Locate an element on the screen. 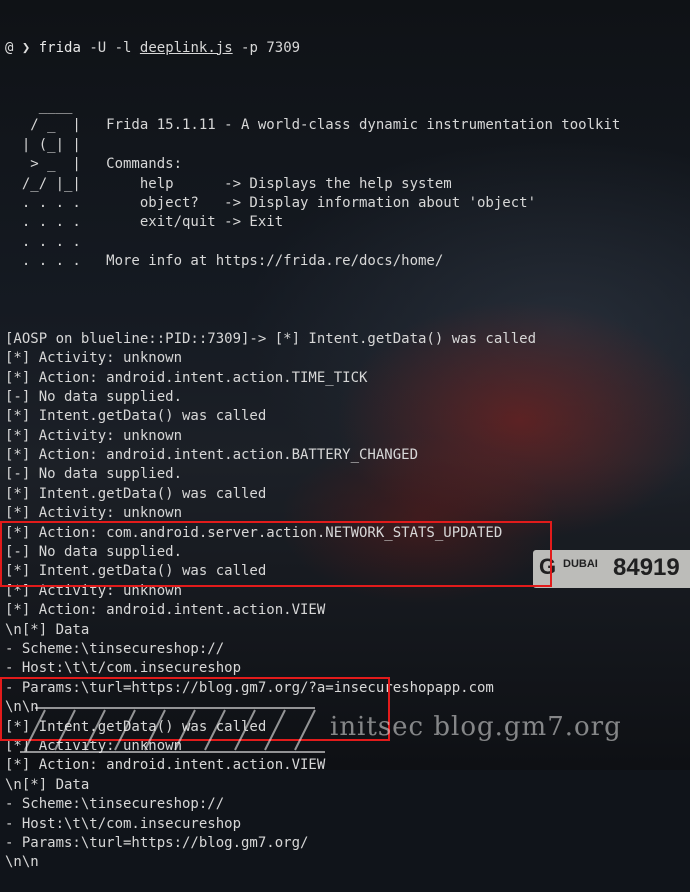  output-line: [*] Action: android.intent.action.VIEW is located at coordinates (165, 610).